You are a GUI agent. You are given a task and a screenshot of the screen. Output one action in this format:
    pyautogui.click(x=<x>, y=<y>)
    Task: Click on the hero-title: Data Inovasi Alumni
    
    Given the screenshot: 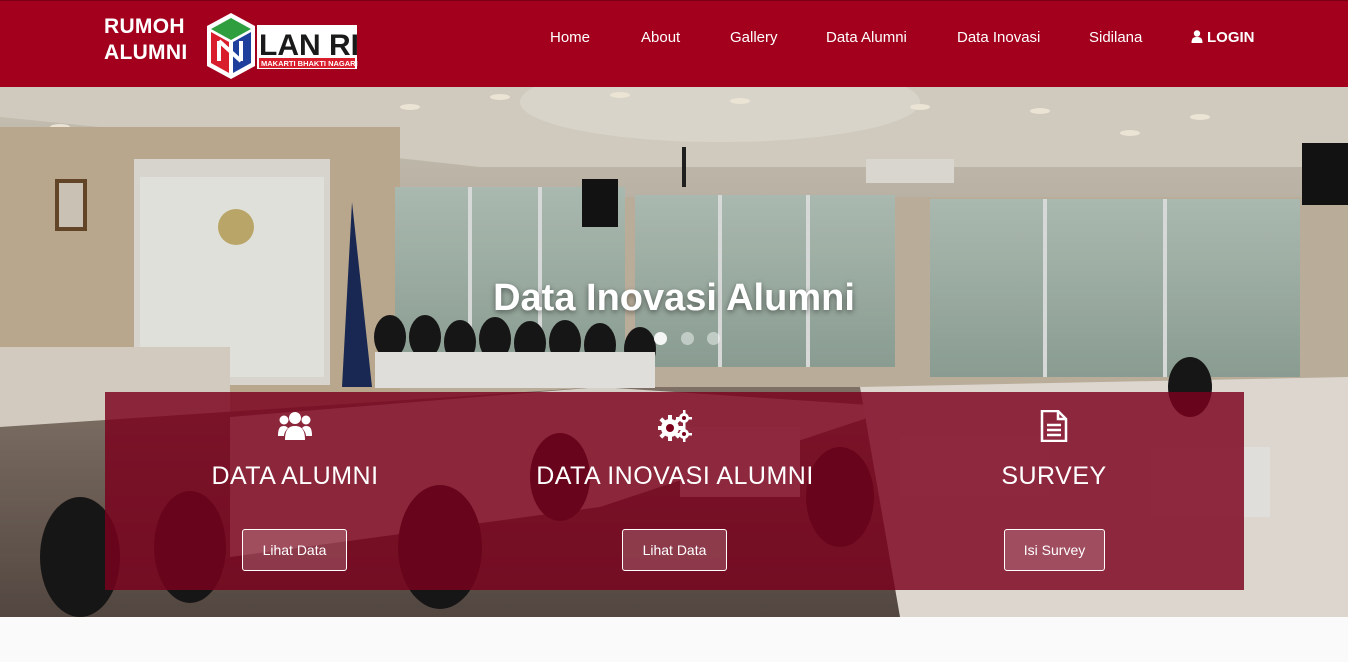 What is the action you would take?
    pyautogui.click(x=674, y=298)
    